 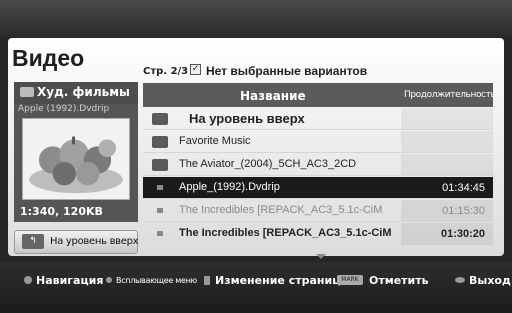 I want to click on list-item-duration: 01:34:45, so click(x=463, y=188).